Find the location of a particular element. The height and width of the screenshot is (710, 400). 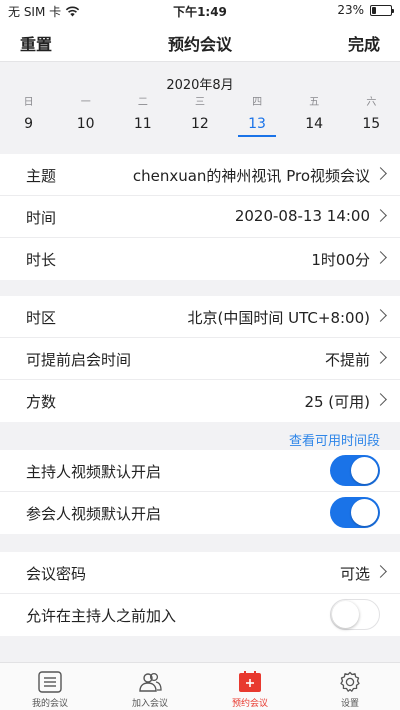

calendar-weekday: 二 is located at coordinates (142, 102).